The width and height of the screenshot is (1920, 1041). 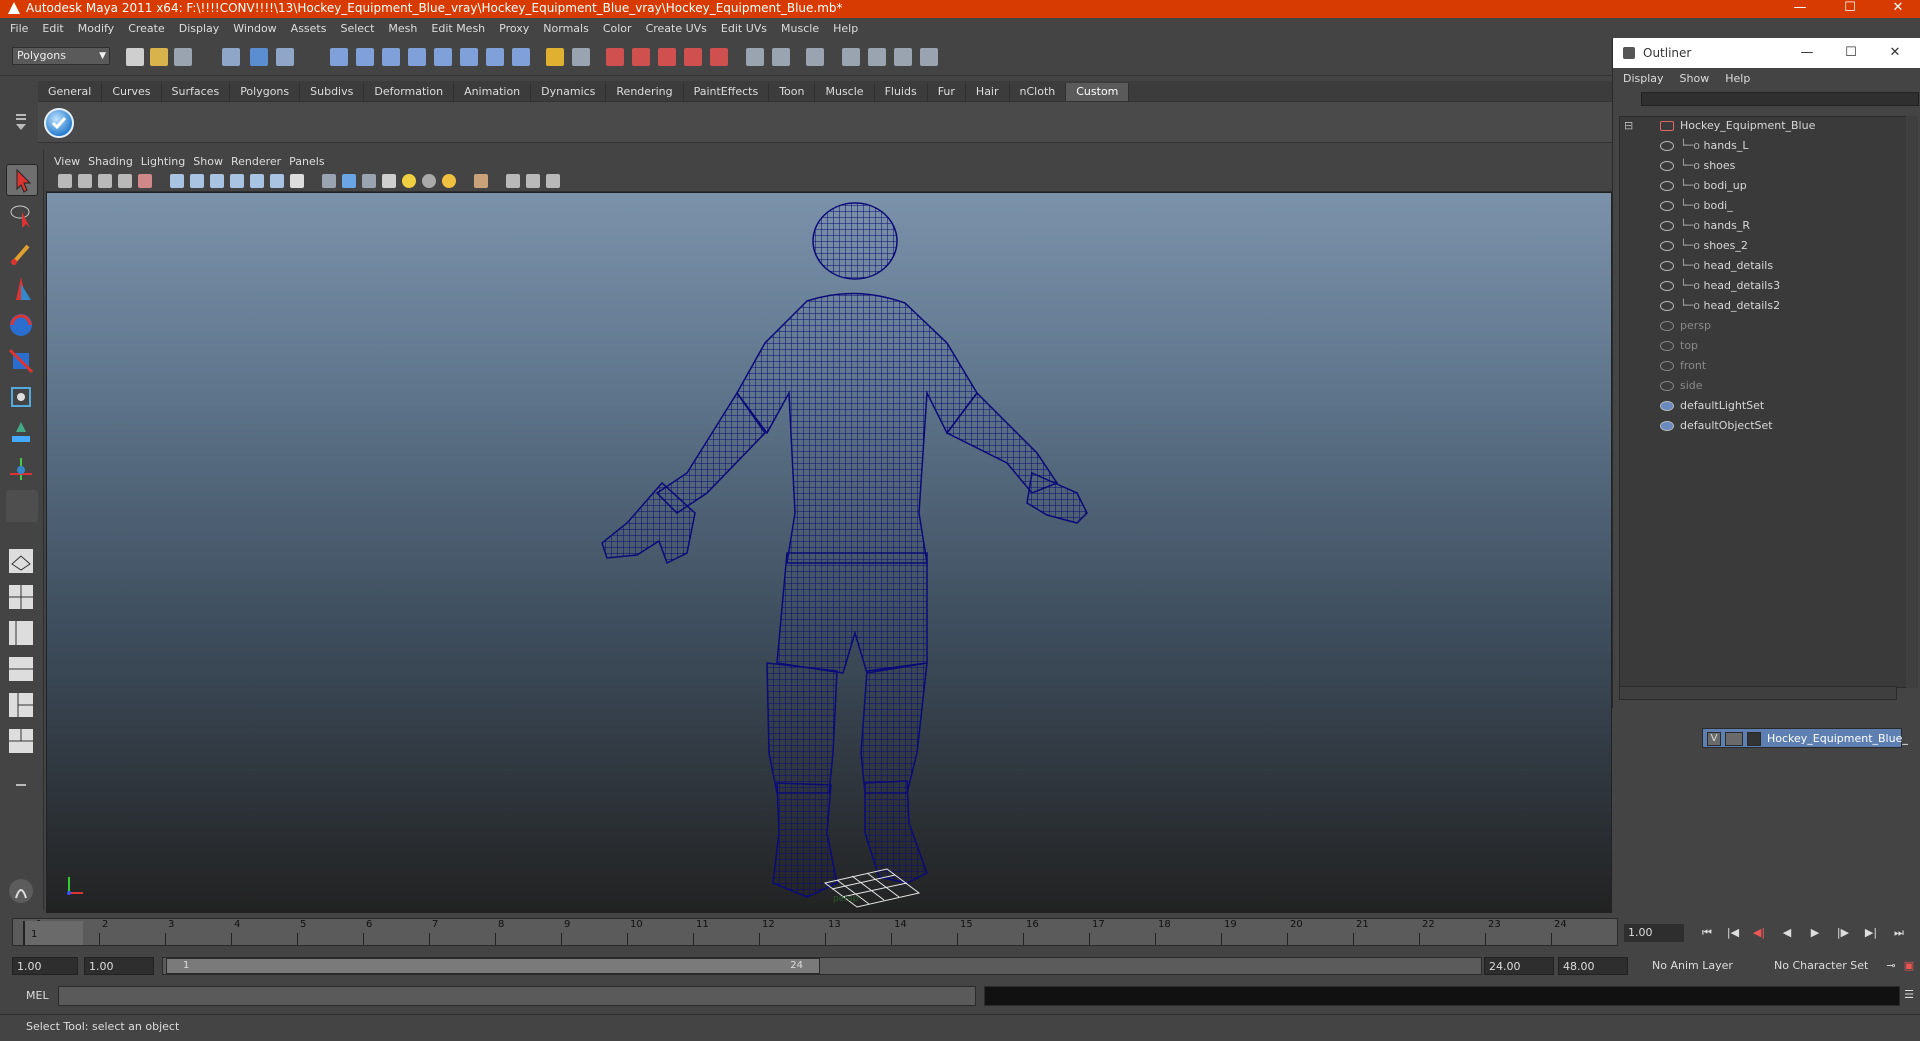 What do you see at coordinates (1628, 126) in the screenshot?
I see `collapse-all-icon: ⊟` at bounding box center [1628, 126].